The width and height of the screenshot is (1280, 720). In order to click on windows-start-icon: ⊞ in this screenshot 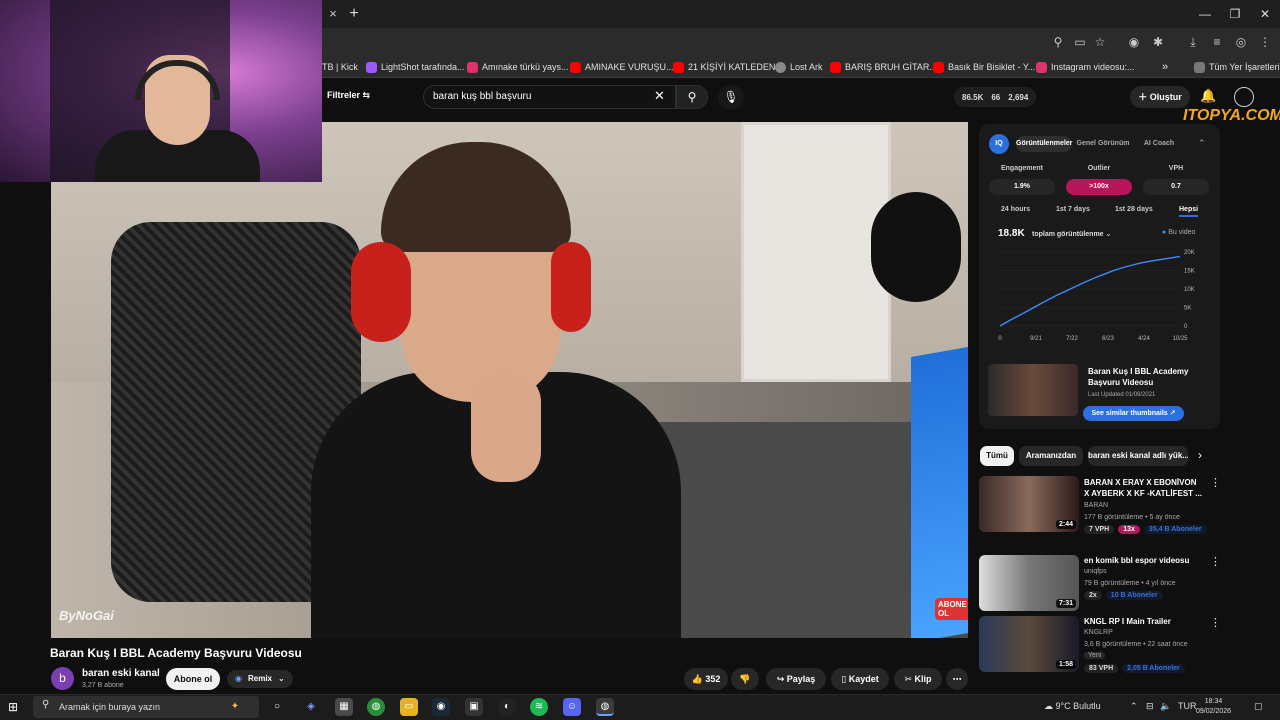, I will do `click(13, 707)`.